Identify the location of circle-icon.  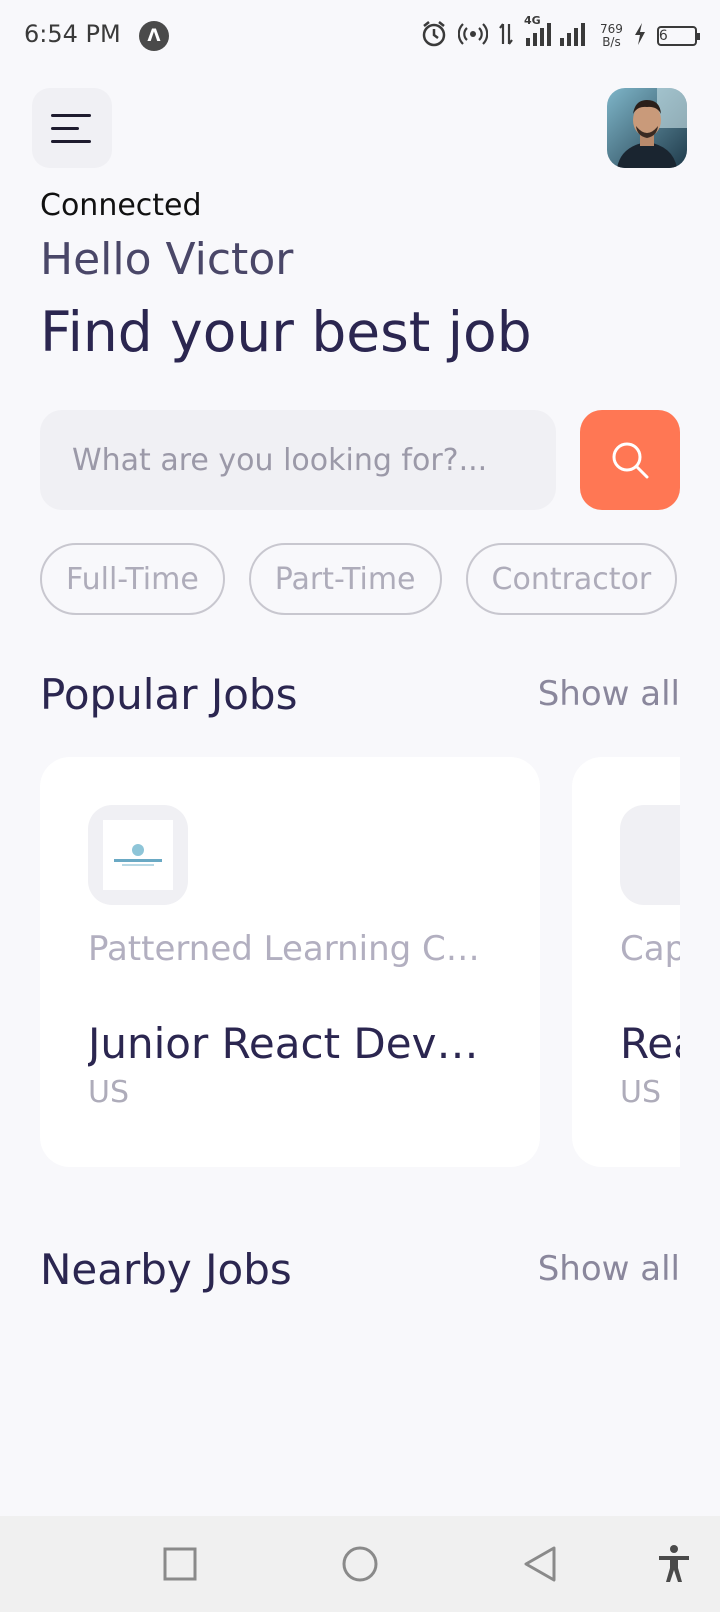
(360, 1564).